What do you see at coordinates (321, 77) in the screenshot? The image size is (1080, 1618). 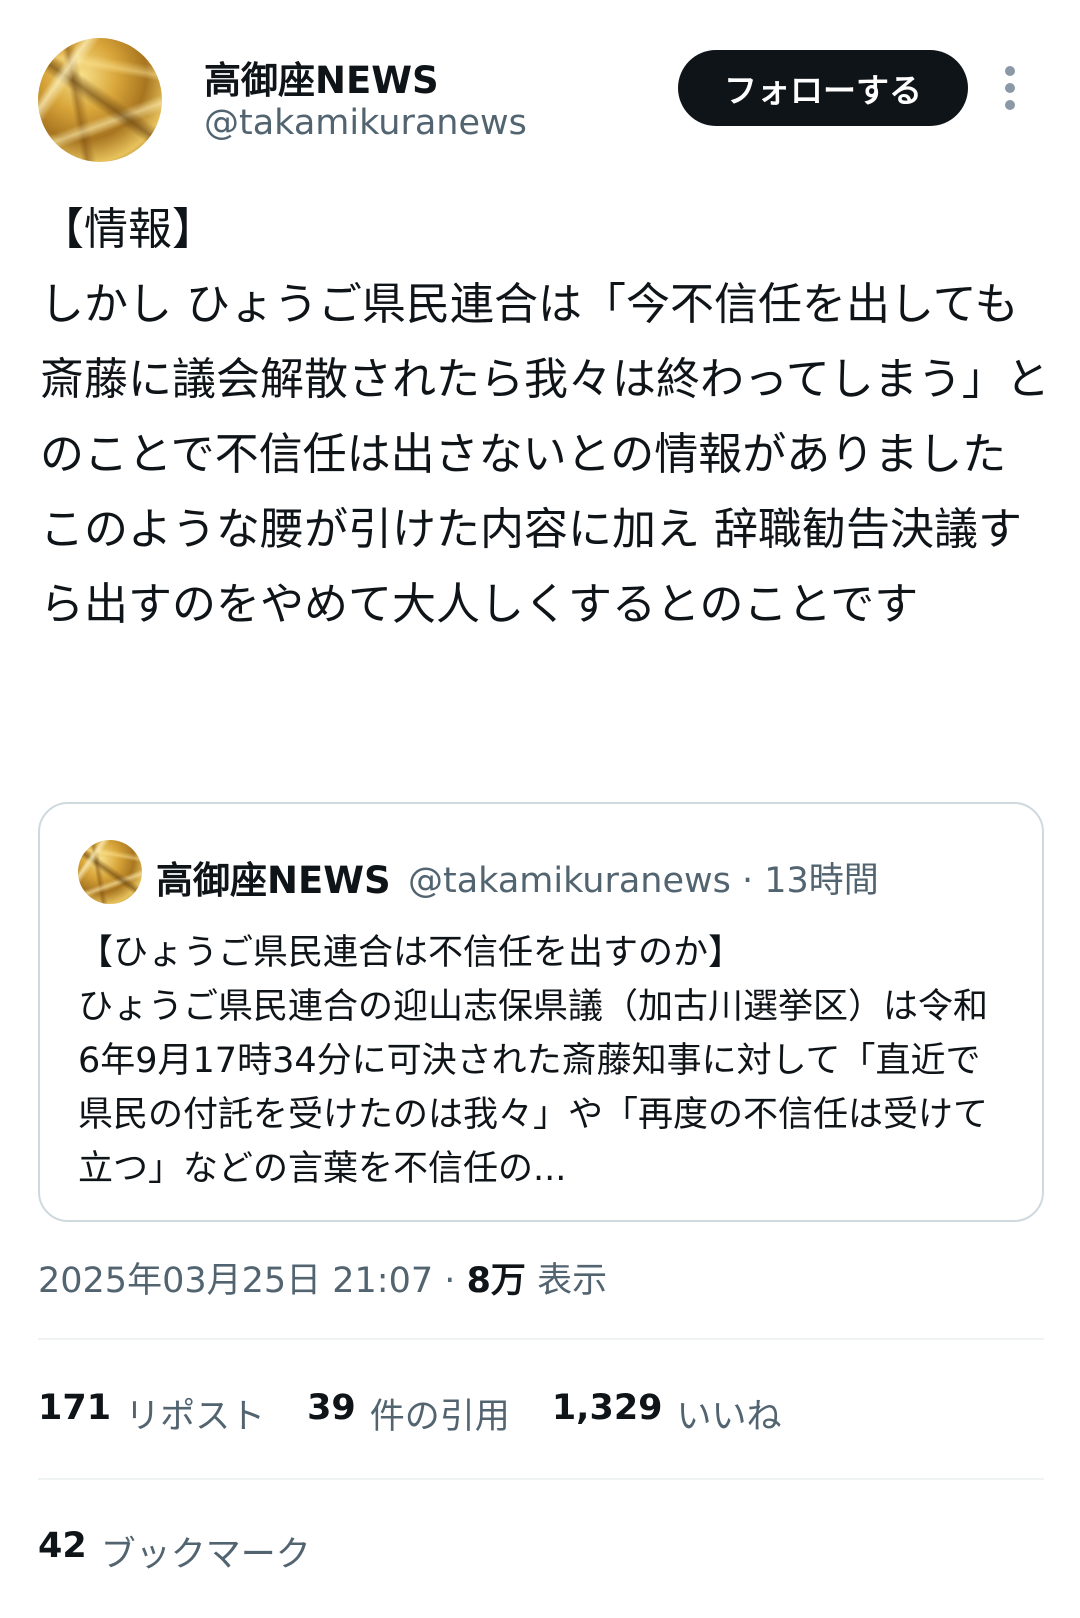 I see `author-display-name: 高御座NEWS` at bounding box center [321, 77].